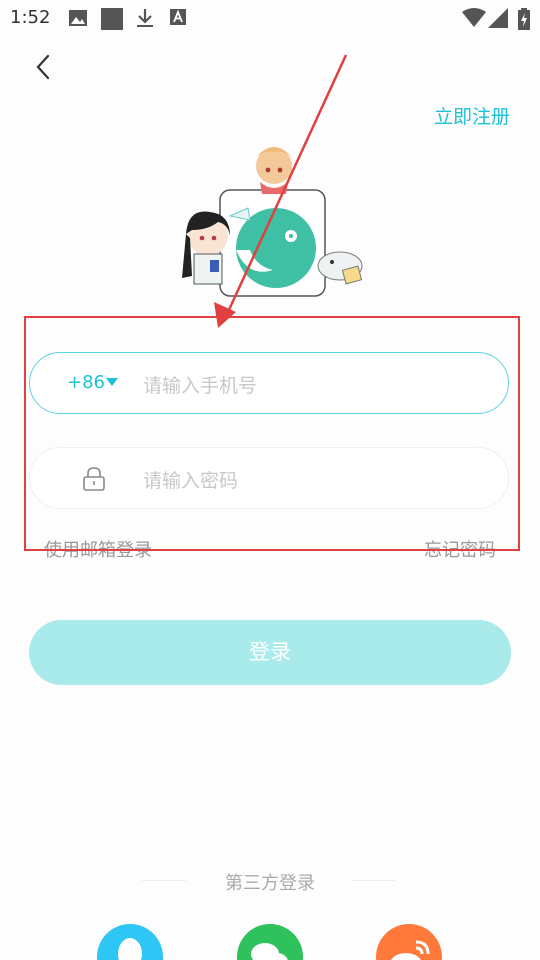 This screenshot has height=960, width=540. I want to click on weibo-login-button, so click(409, 942).